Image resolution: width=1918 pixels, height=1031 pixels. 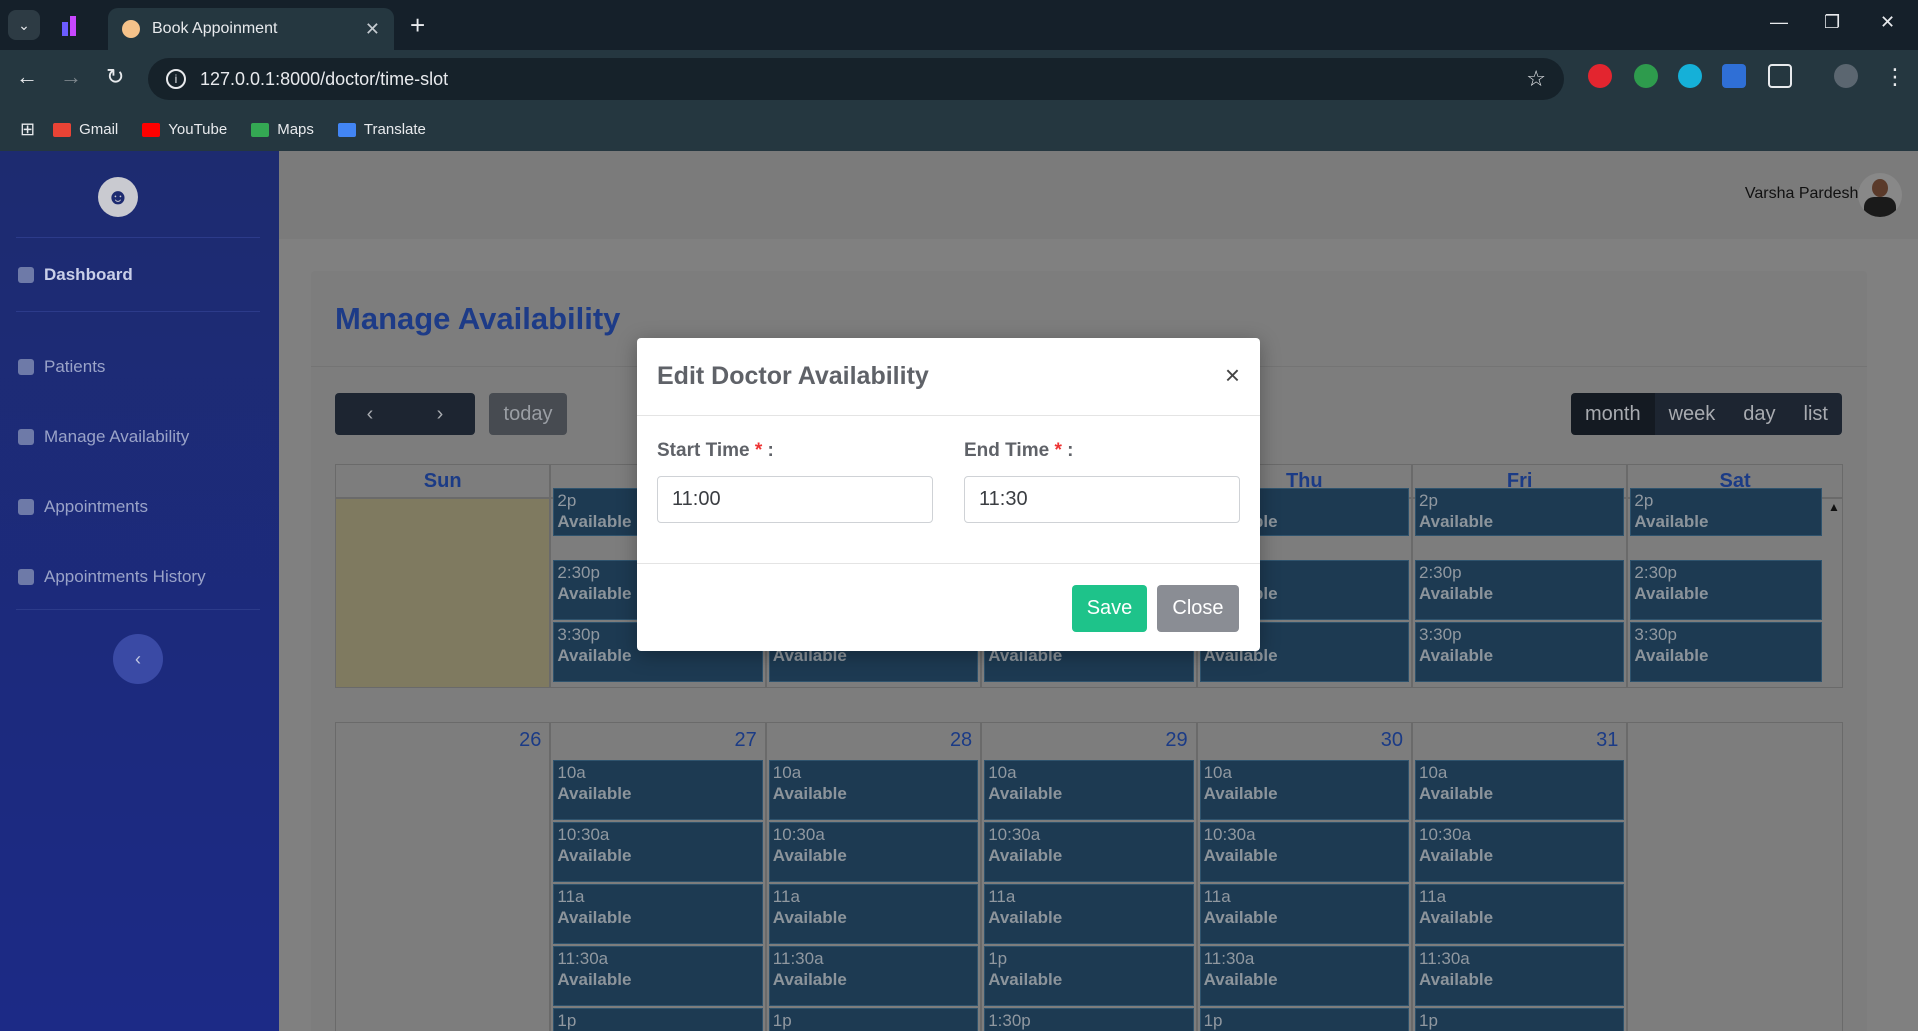 I want to click on today-button: today, so click(x=528, y=414).